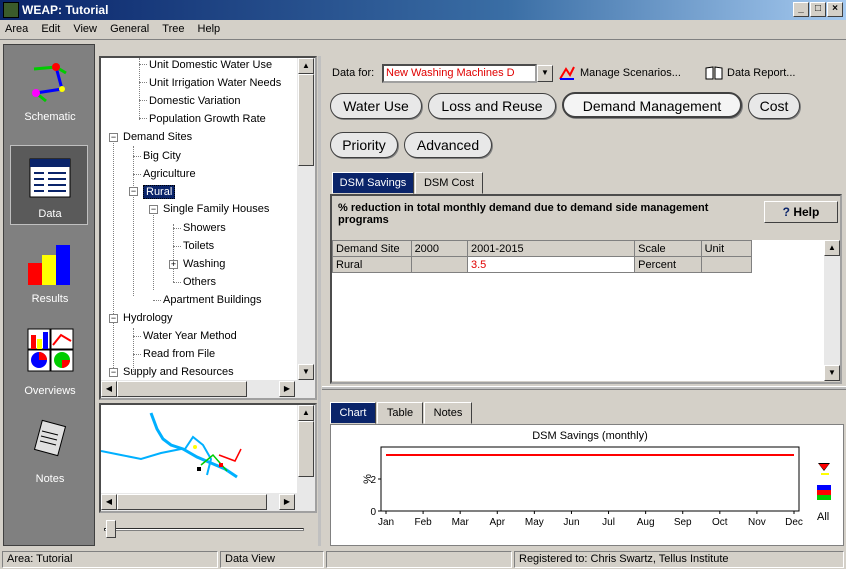  I want to click on splitter, so click(319, 301).